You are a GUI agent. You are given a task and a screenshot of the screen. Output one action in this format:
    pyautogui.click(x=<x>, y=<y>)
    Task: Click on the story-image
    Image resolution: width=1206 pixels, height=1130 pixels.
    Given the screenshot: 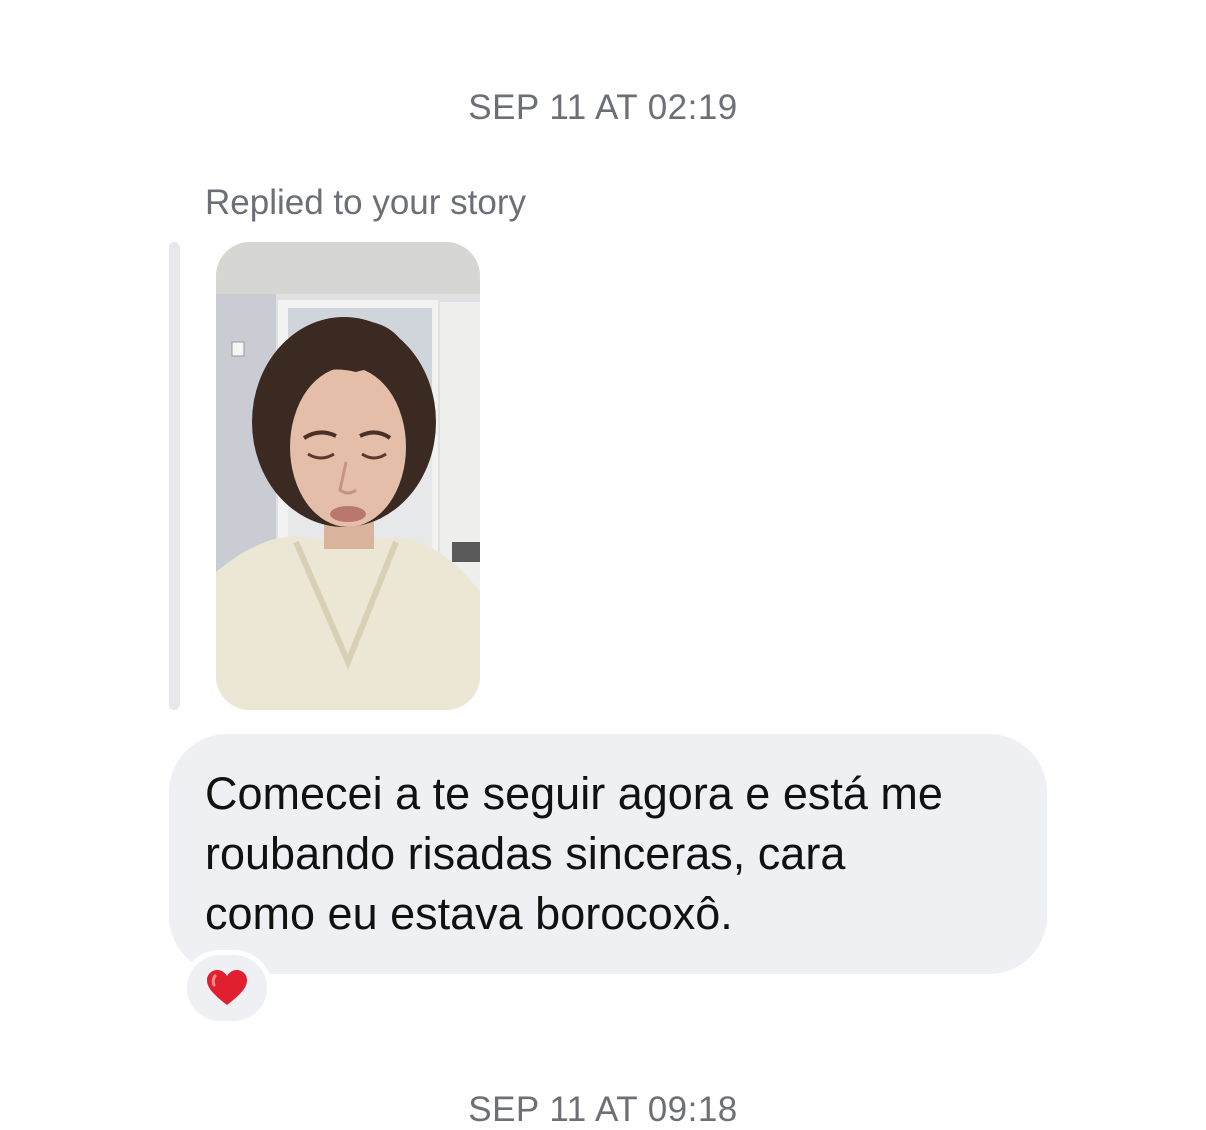 What is the action you would take?
    pyautogui.click(x=348, y=476)
    